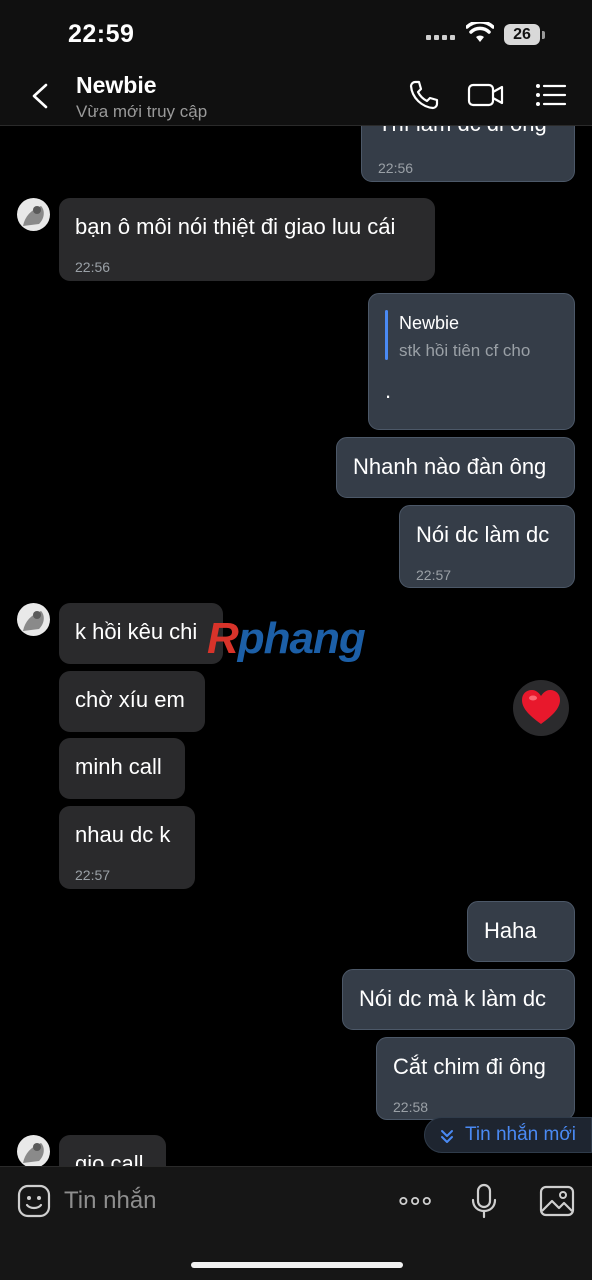 This screenshot has height=1280, width=592. What do you see at coordinates (296, 33) in the screenshot?
I see `status-bar: 22:59 26` at bounding box center [296, 33].